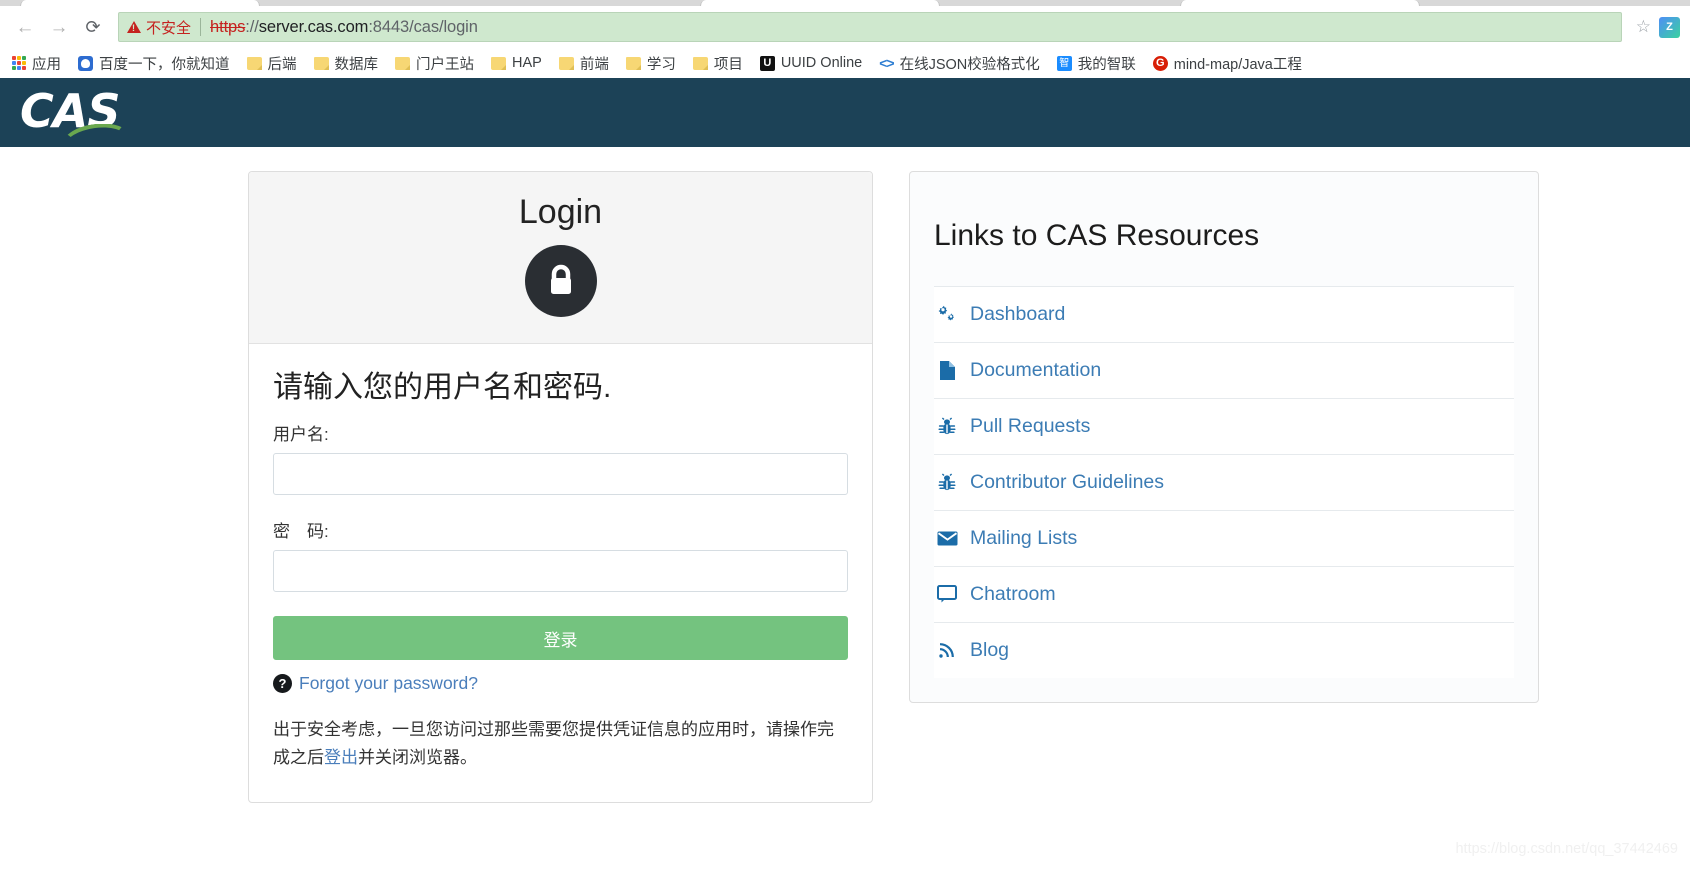  Describe the element at coordinates (594, 64) in the screenshot. I see `bookmark-label: 前端` at that location.